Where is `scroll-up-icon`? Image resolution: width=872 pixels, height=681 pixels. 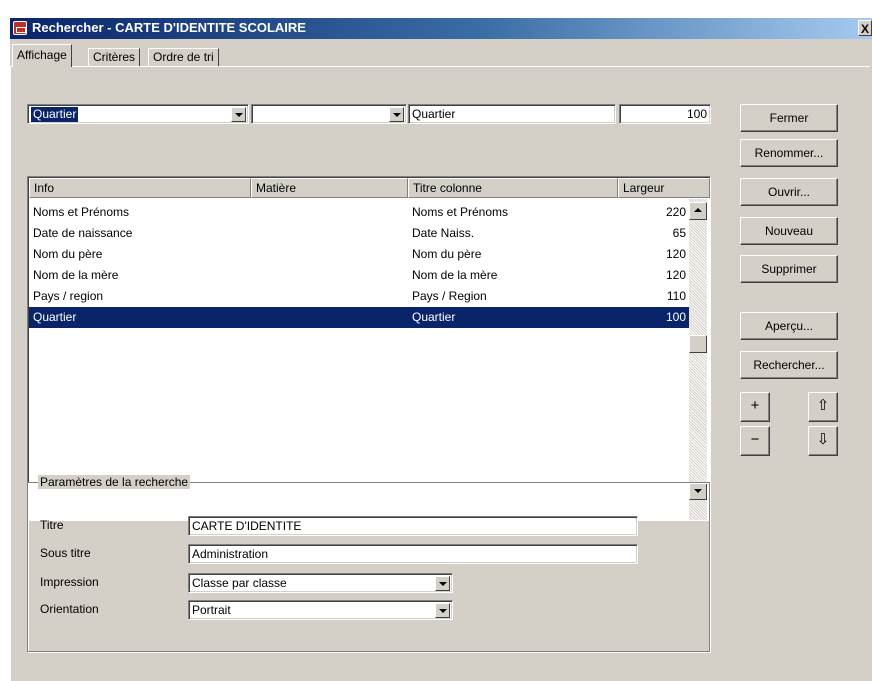 scroll-up-icon is located at coordinates (698, 211).